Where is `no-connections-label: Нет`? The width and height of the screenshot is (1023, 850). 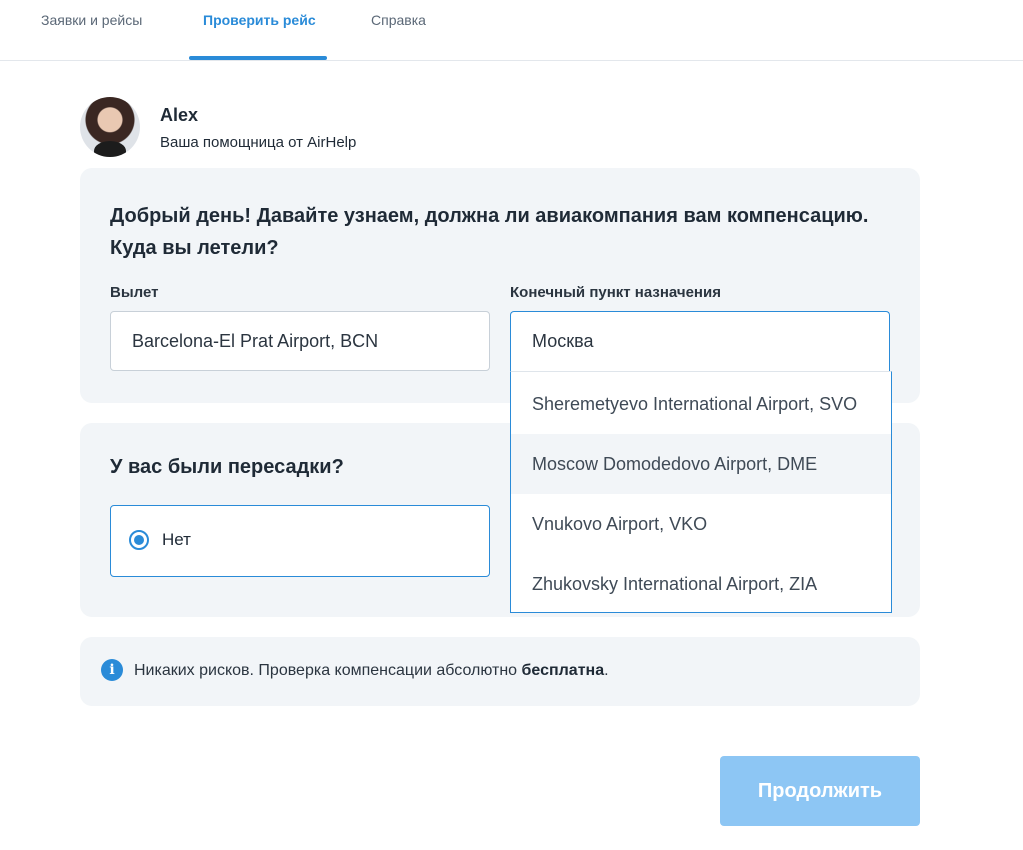 no-connections-label: Нет is located at coordinates (176, 539).